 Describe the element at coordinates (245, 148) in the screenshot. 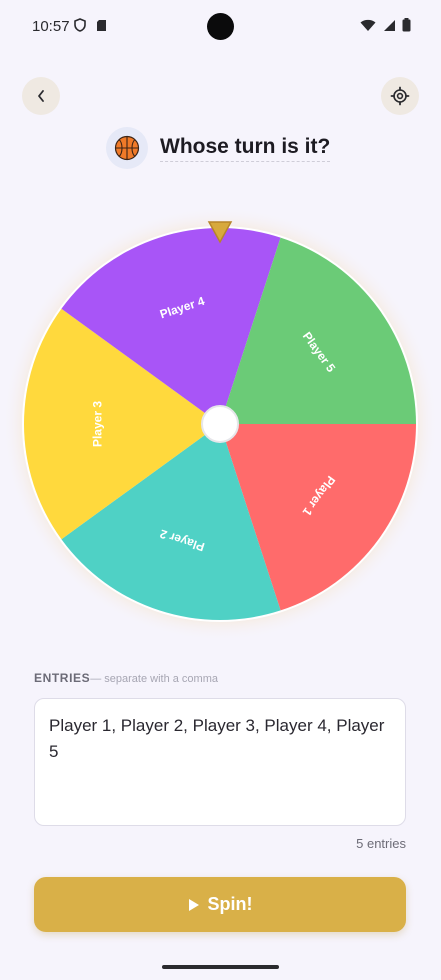

I see `page-title: Whose turn is it?` at that location.